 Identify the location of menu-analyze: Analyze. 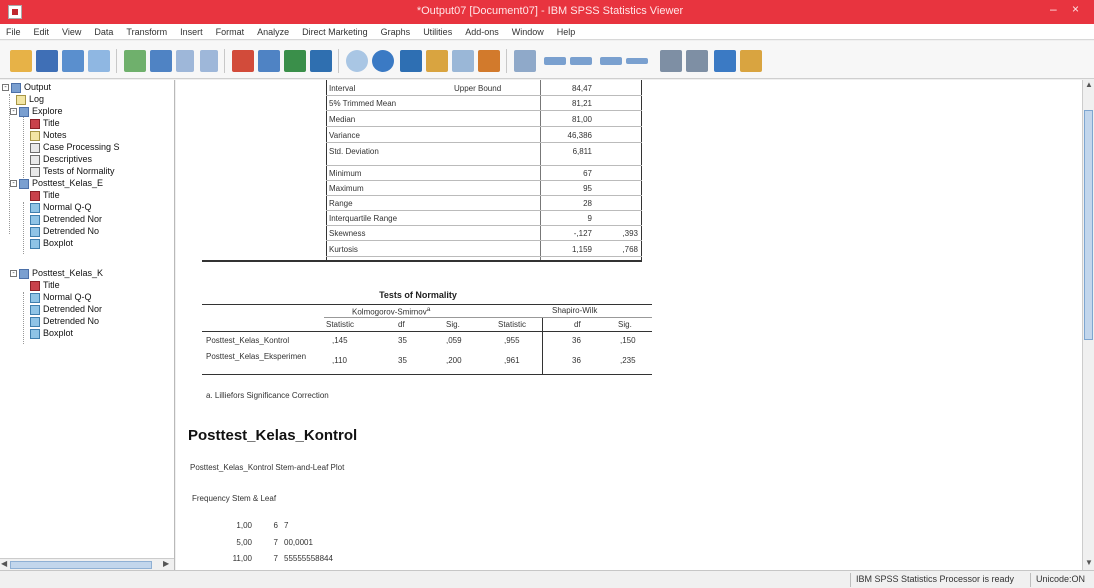
(273, 32).